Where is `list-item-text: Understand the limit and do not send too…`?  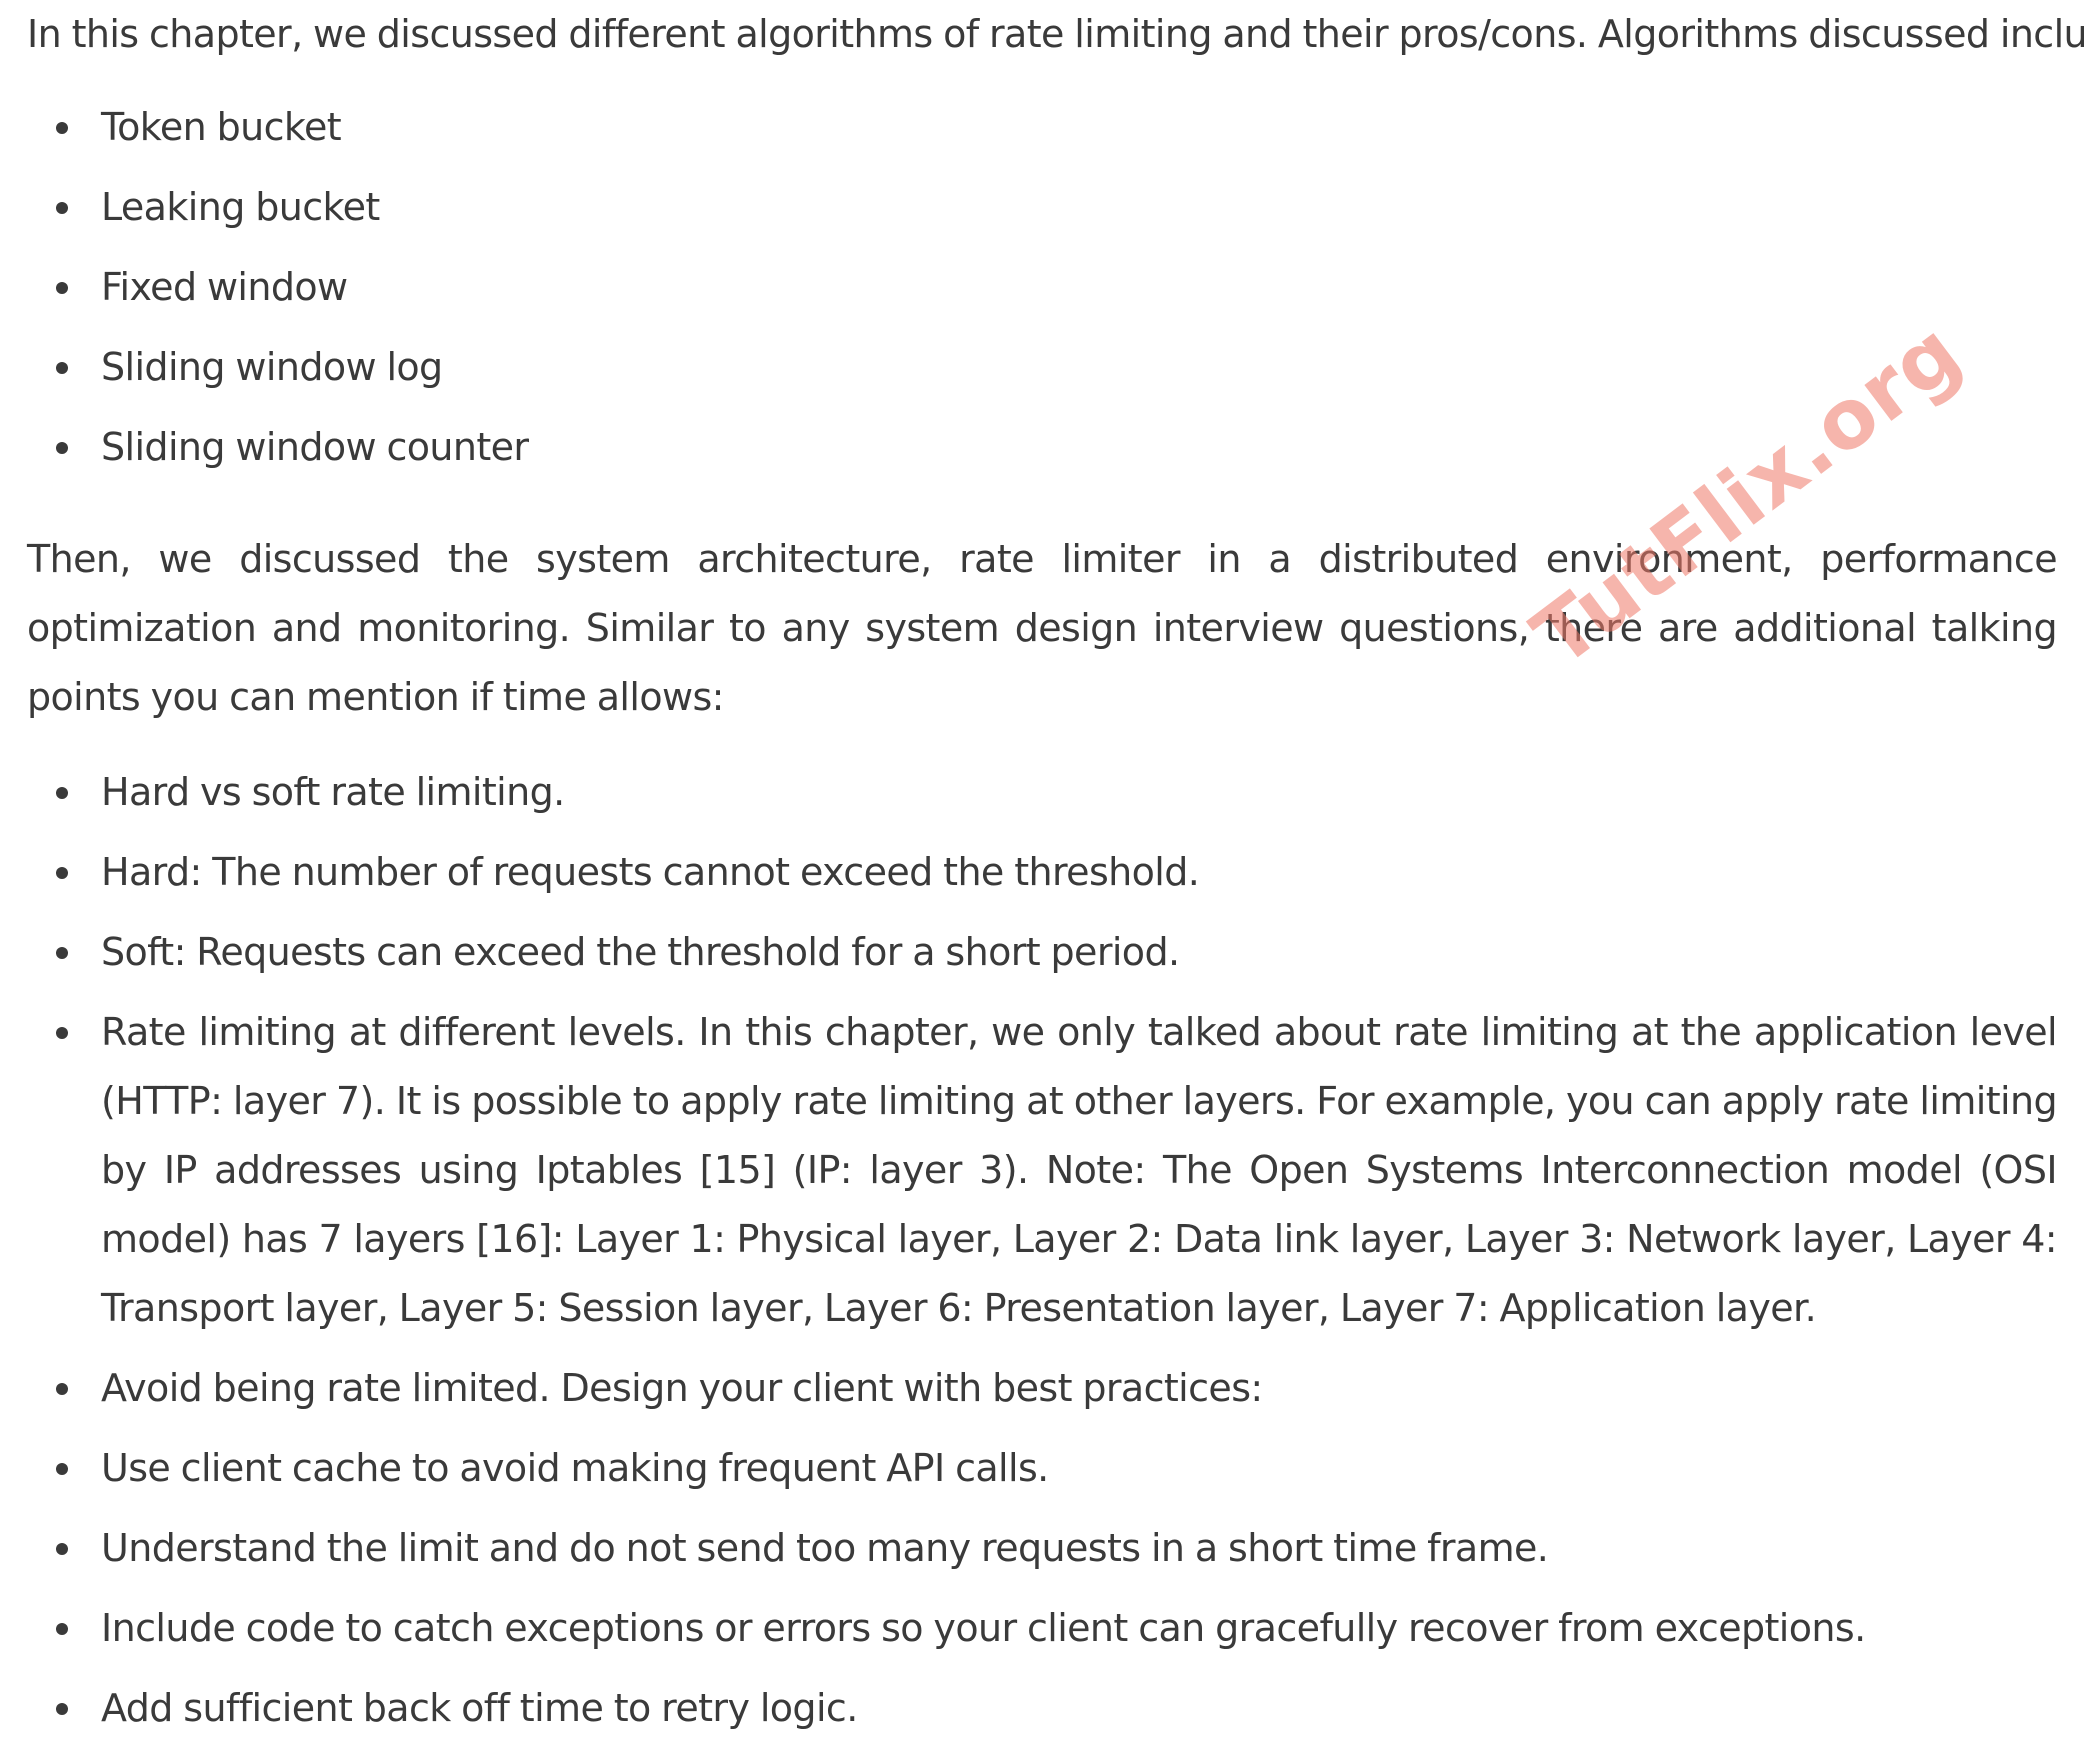
list-item-text: Understand the limit and do not send too… is located at coordinates (825, 1548).